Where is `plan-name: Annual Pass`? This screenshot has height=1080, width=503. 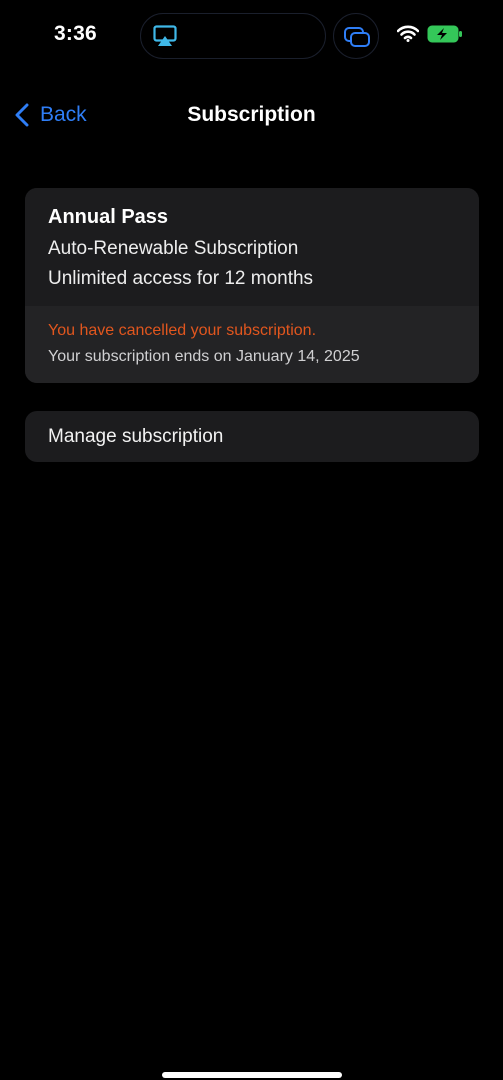
plan-name: Annual Pass is located at coordinates (108, 217).